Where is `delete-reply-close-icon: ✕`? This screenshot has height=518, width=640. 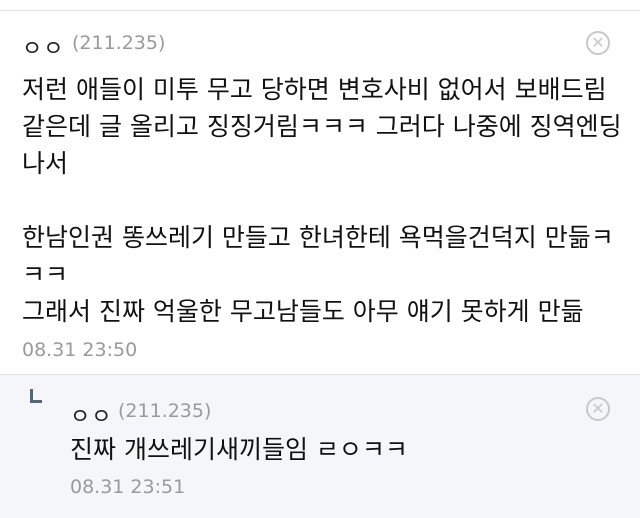
delete-reply-close-icon: ✕ is located at coordinates (598, 409).